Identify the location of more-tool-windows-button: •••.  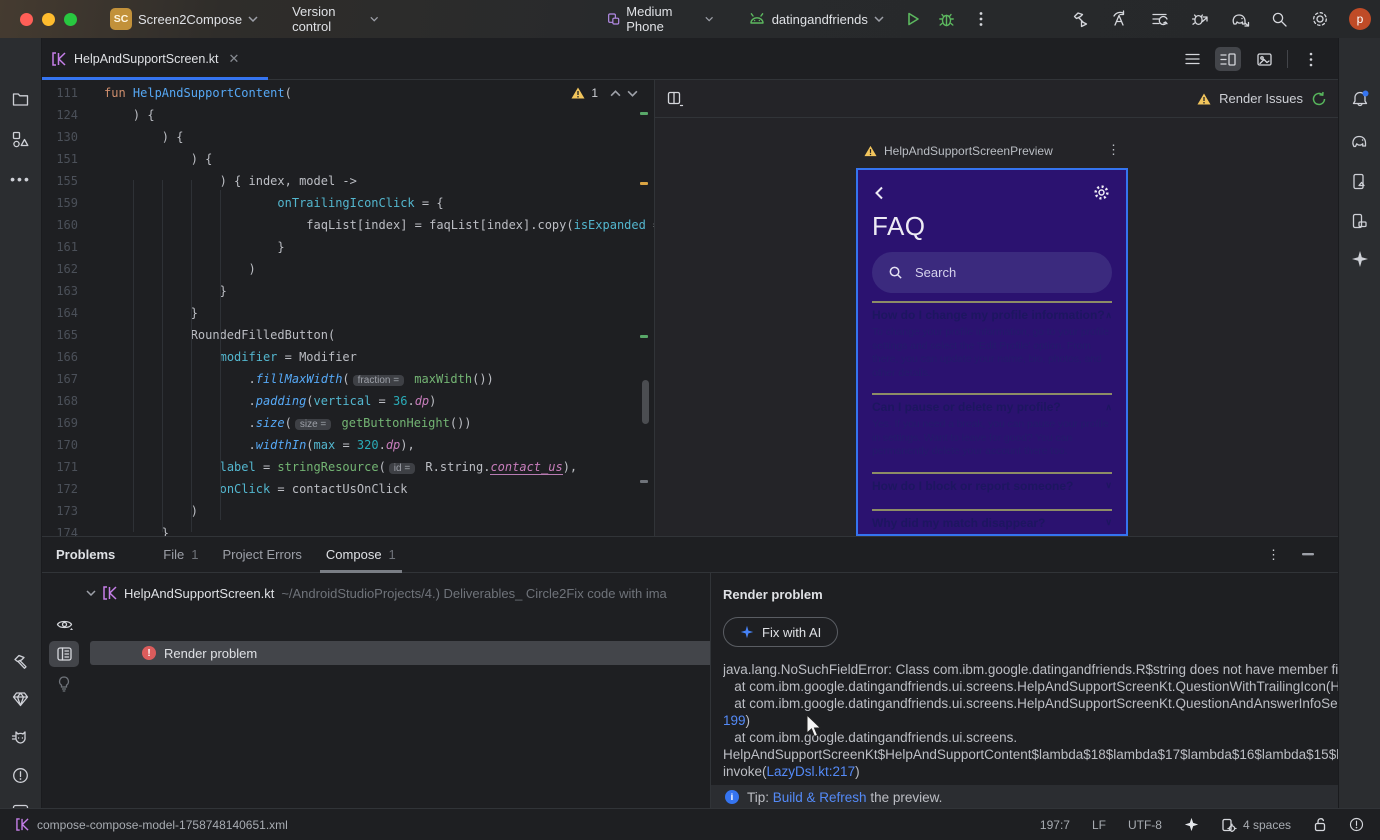
(21, 179).